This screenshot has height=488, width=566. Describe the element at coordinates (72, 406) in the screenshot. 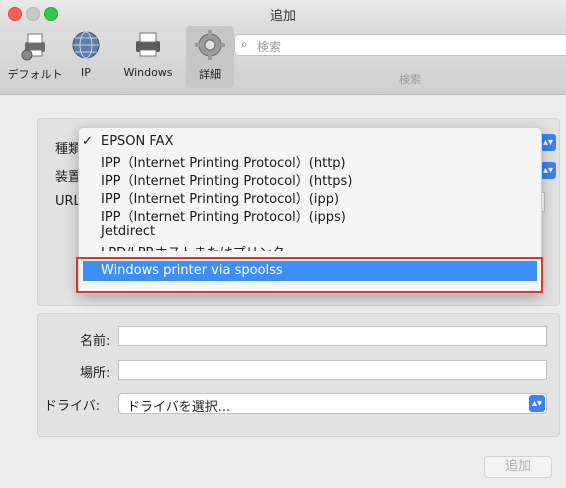

I see `driver-label: ドライバ:` at that location.